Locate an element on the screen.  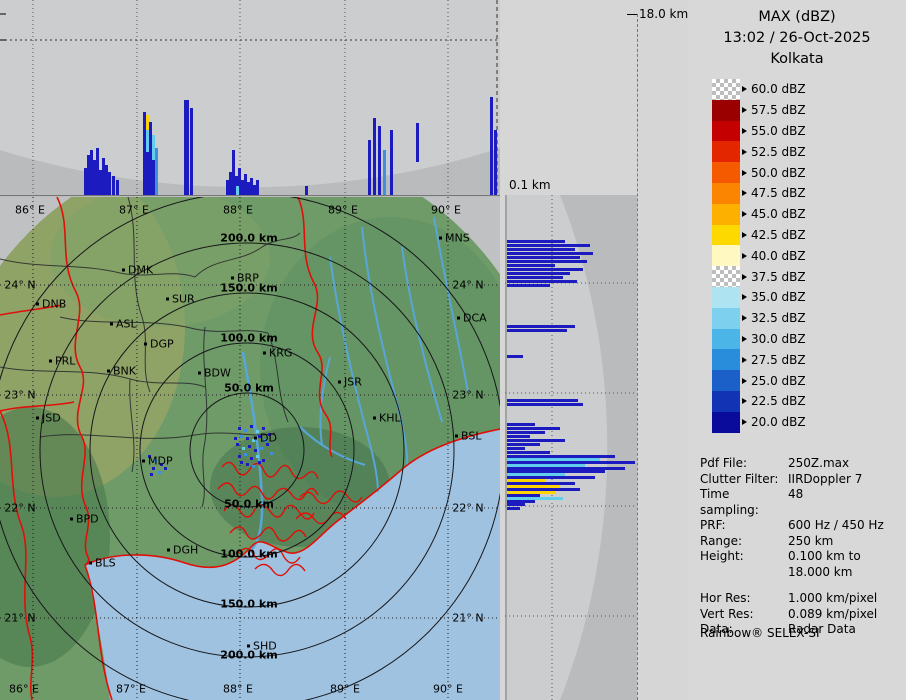
legend-row: 22.5 dBZ is located at coordinates (759, 401).